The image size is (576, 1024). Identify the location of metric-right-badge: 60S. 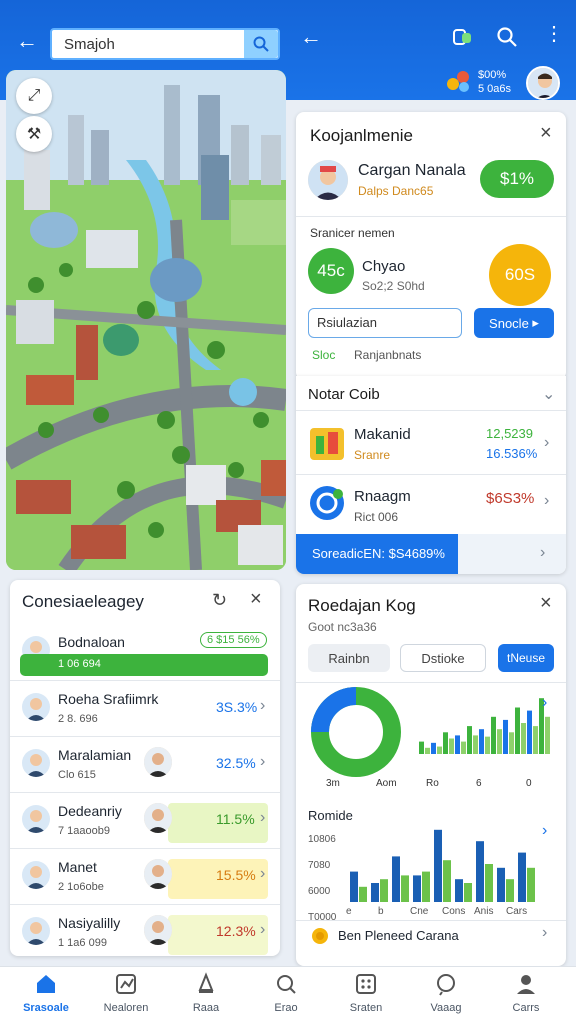
(520, 275).